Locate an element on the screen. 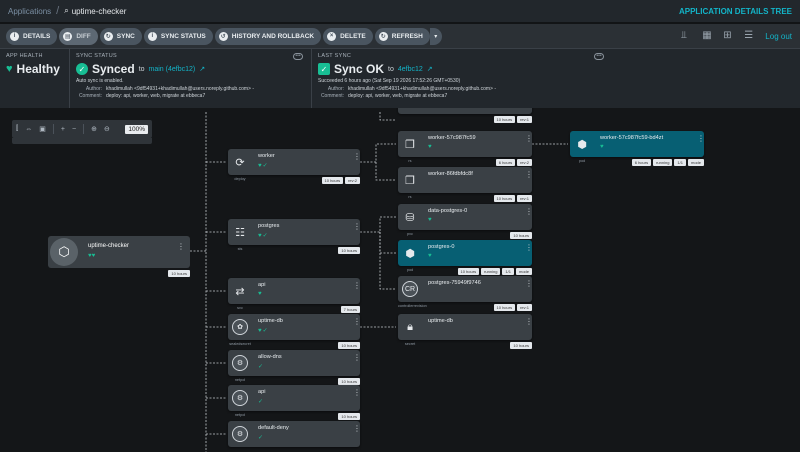  sealedsecret-icon: ✿ is located at coordinates (240, 327).